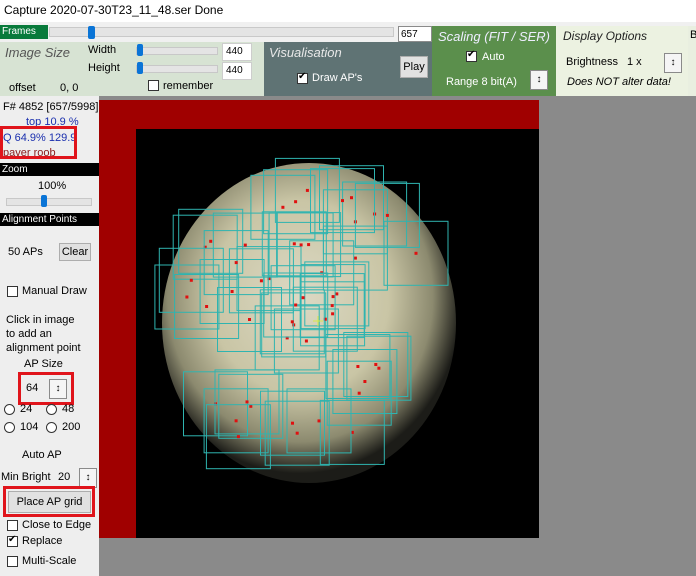  Describe the element at coordinates (539, 80) in the screenshot. I see `range-spin-arrows-icon: ↕` at that location.